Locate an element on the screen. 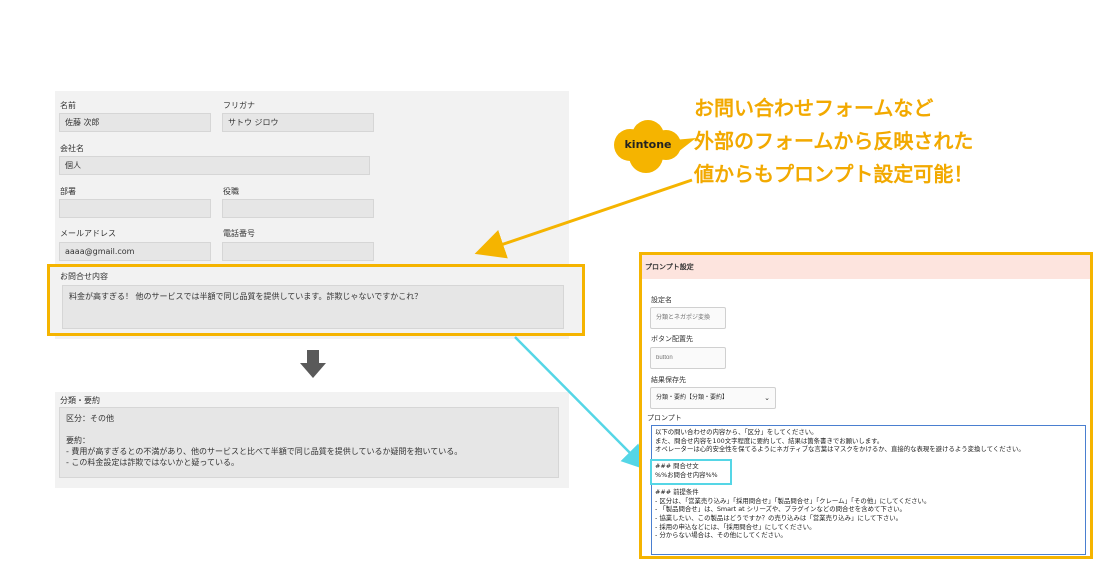  orange-arrow is located at coordinates (583, 218).